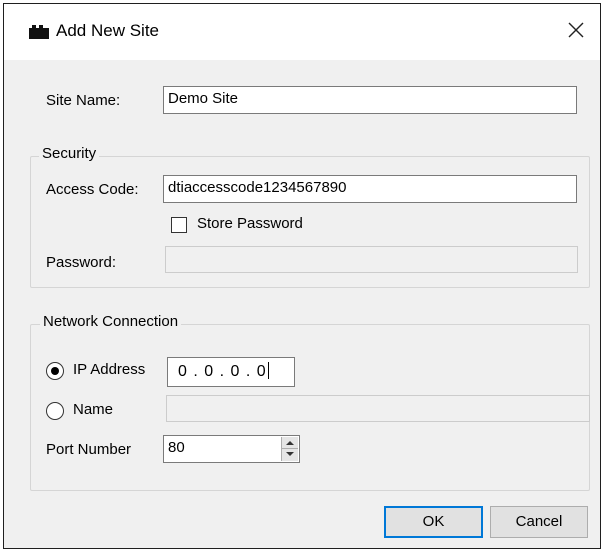 This screenshot has width=606, height=551. I want to click on site-name-label: Site Name:, so click(83, 100).